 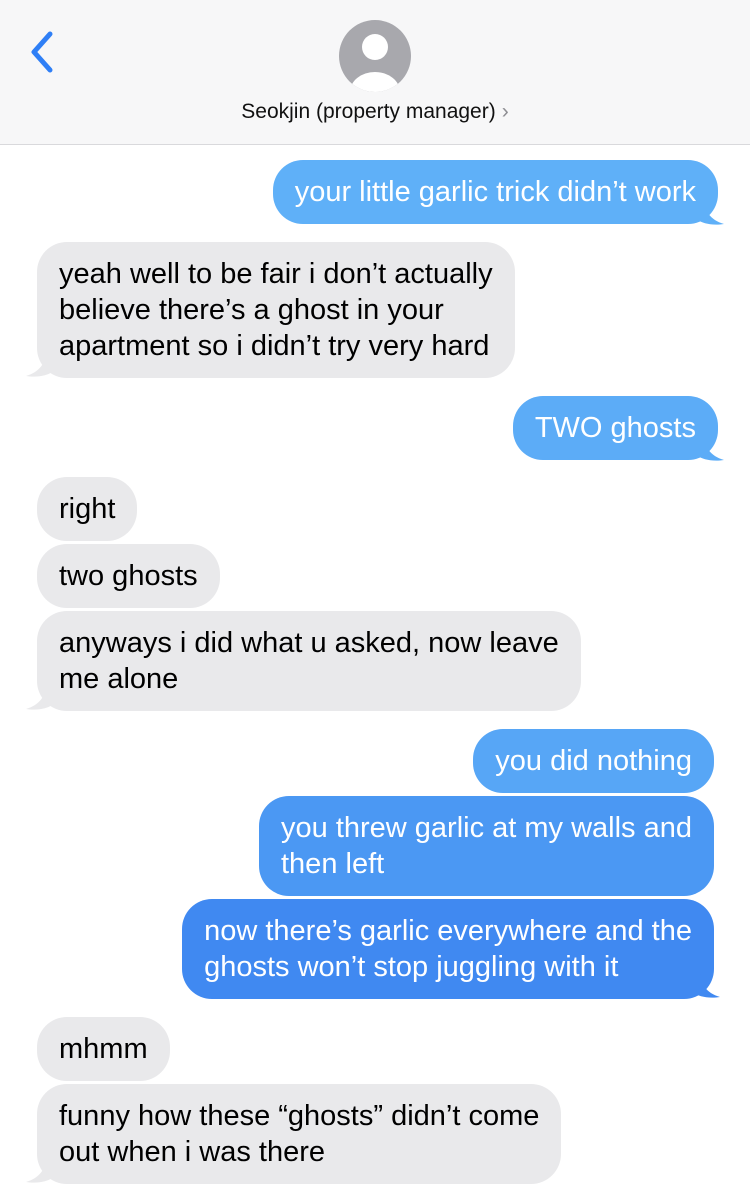 I want to click on sent-message-bubble: you did nothing, so click(x=593, y=761).